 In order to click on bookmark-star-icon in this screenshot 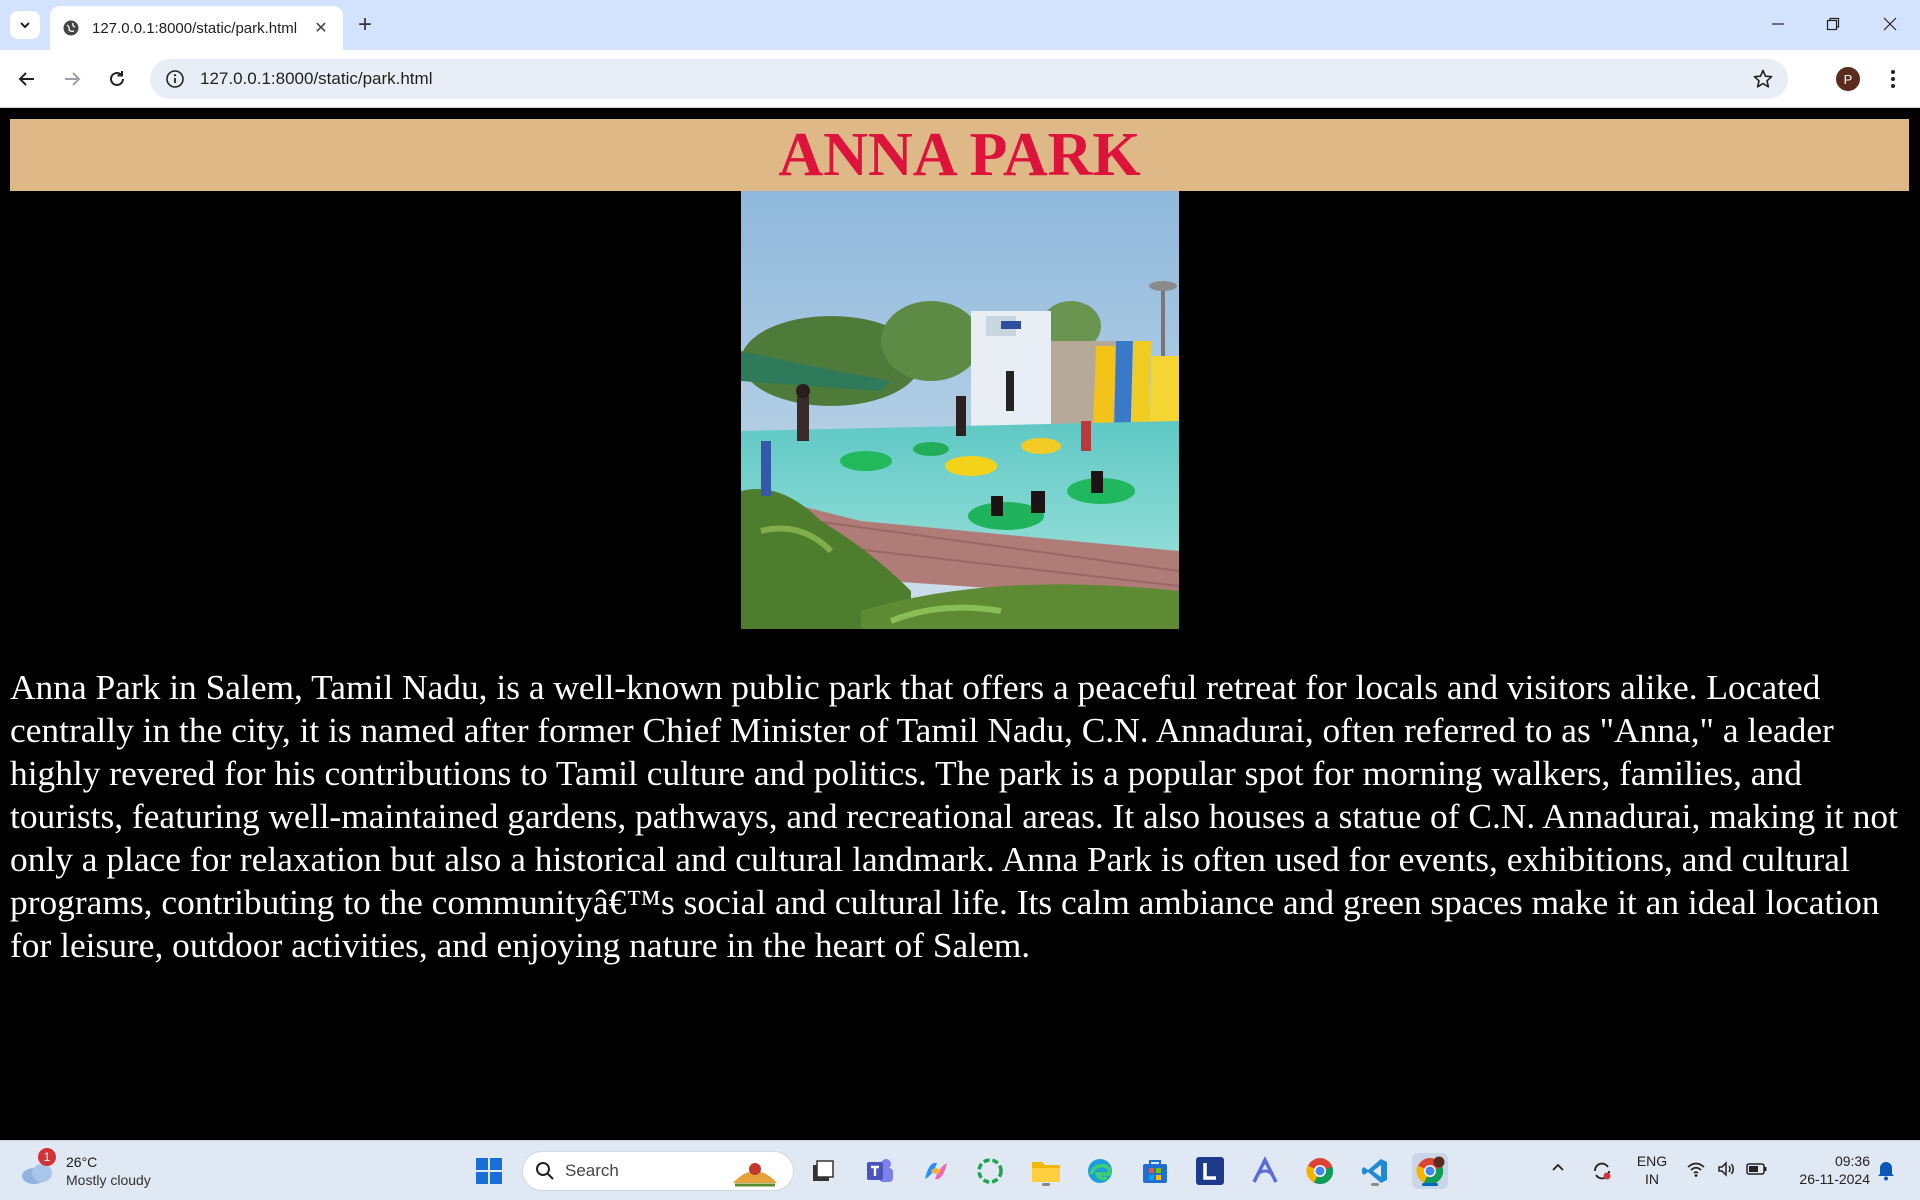, I will do `click(1763, 79)`.